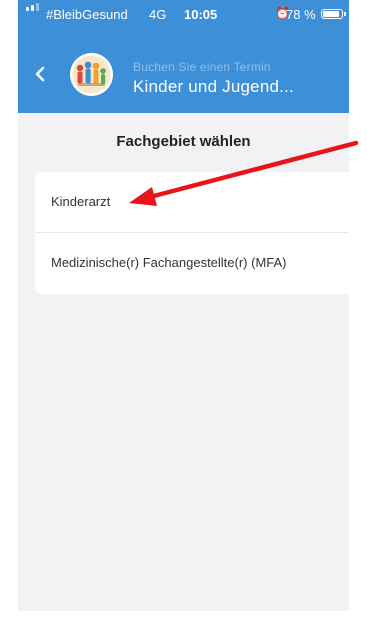 The image size is (367, 628). Describe the element at coordinates (158, 14) in the screenshot. I see `network-type: 4G` at that location.